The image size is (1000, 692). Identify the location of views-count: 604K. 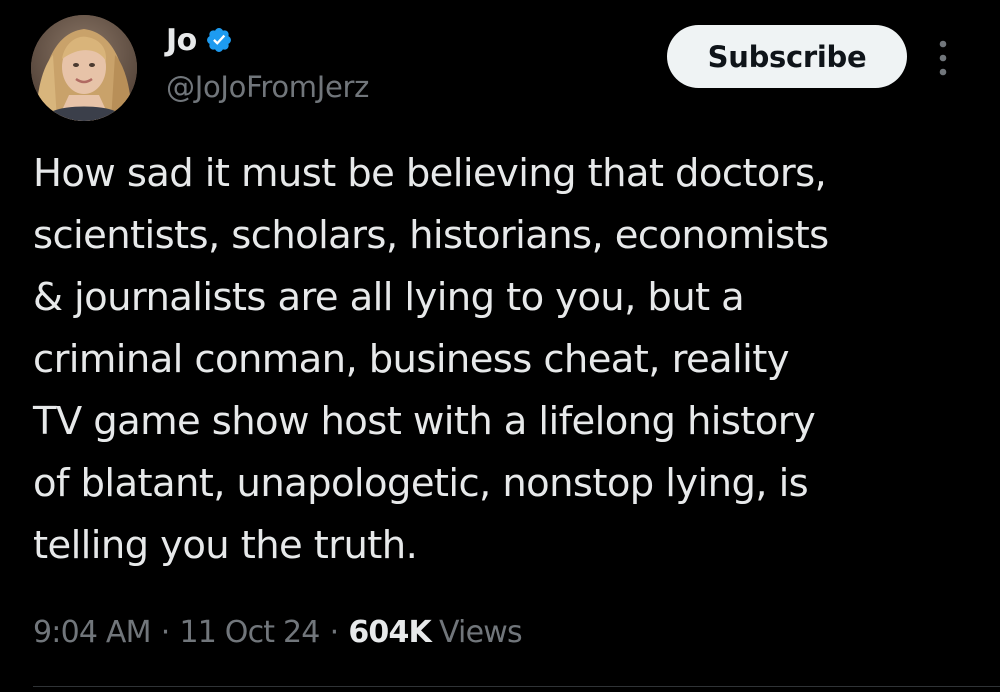
(389, 632).